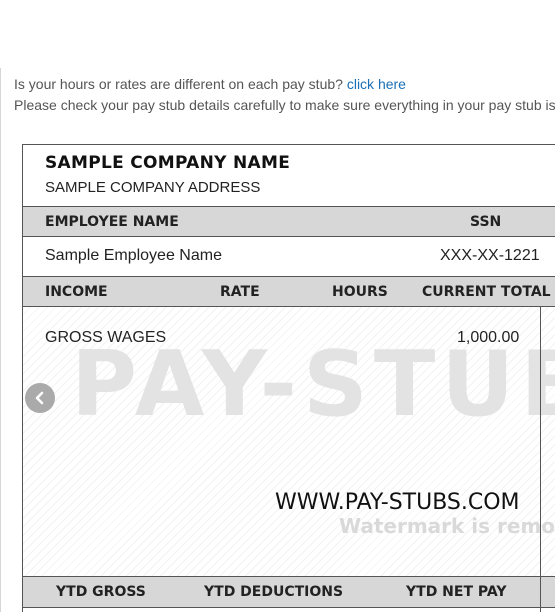  I want to click on ytd-header-row: YTD GROSS YTD DEDUCTIONS YTD NET PAY, so click(289, 592).